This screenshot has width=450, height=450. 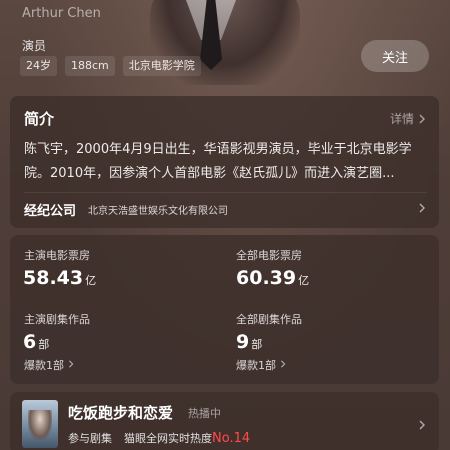 What do you see at coordinates (168, 438) in the screenshot?
I see `drama-heat-label: 猫眼全网实时热度` at bounding box center [168, 438].